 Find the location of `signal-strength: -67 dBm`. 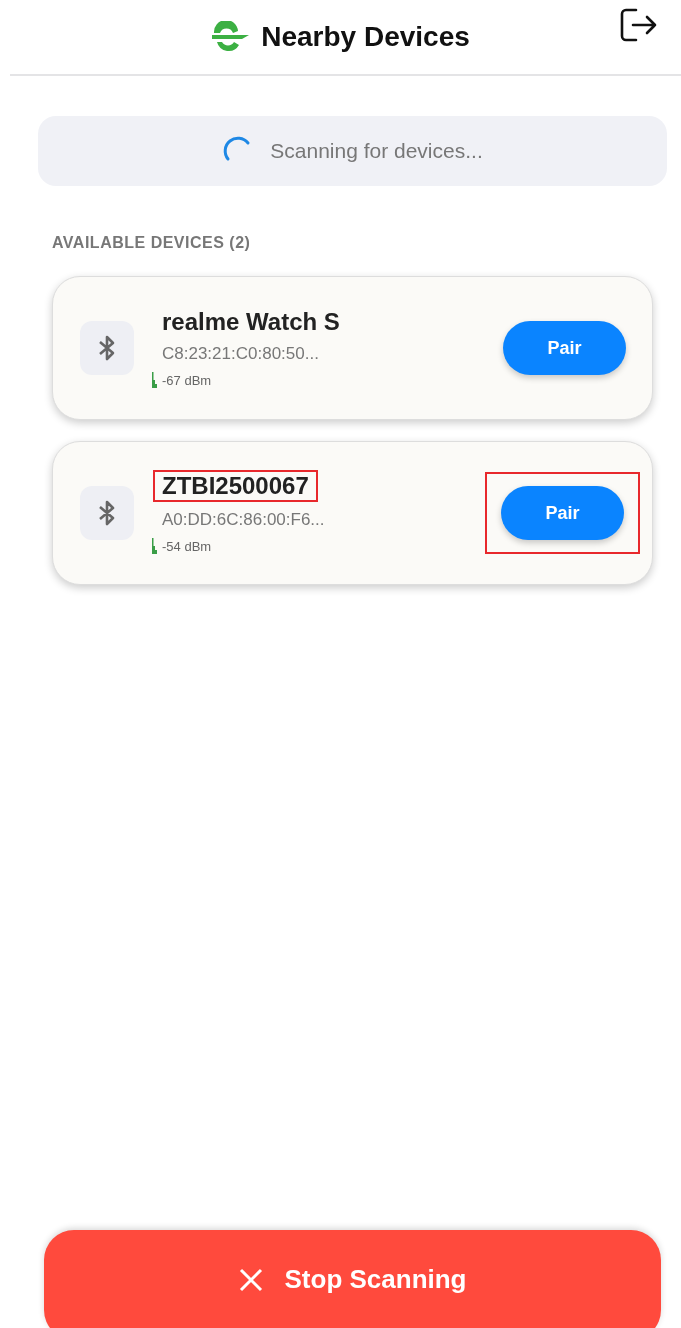

signal-strength: -67 dBm is located at coordinates (187, 380).